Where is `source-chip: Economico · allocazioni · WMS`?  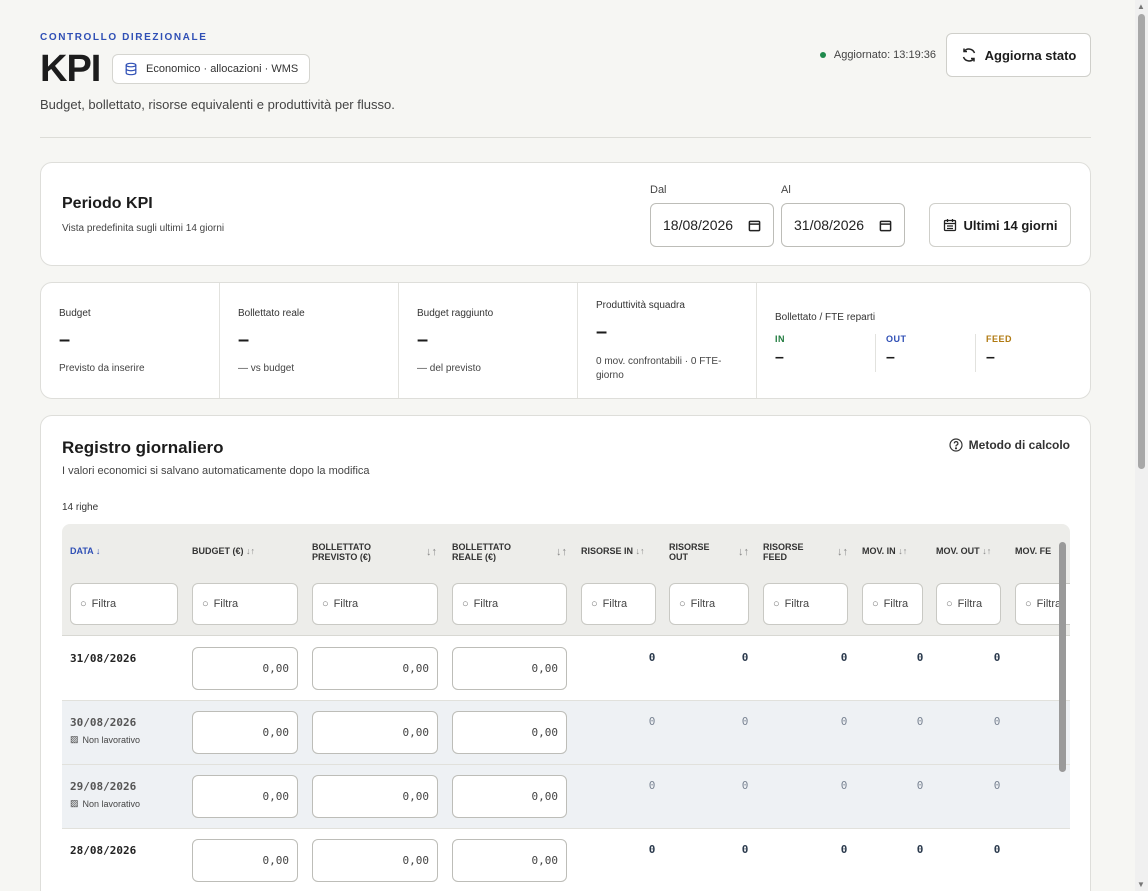
source-chip: Economico · allocazioni · WMS is located at coordinates (211, 69).